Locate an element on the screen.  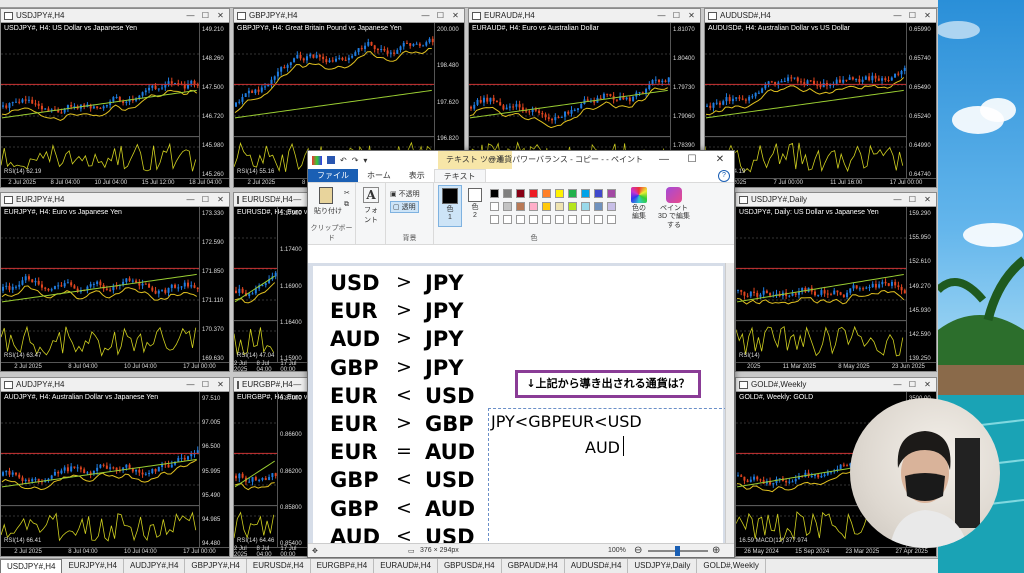
paste-button: 貼り付け is located at coordinates (328, 201).